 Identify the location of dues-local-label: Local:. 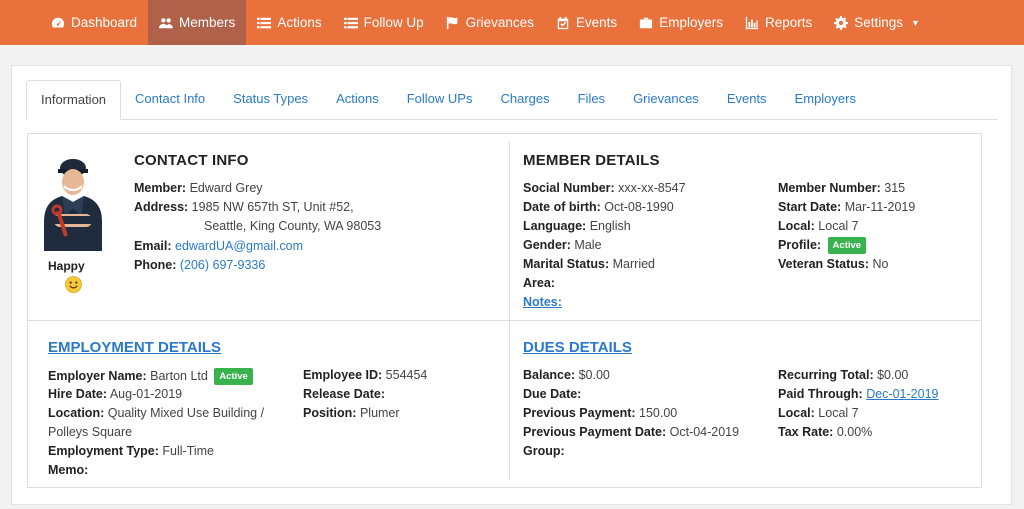
(796, 413).